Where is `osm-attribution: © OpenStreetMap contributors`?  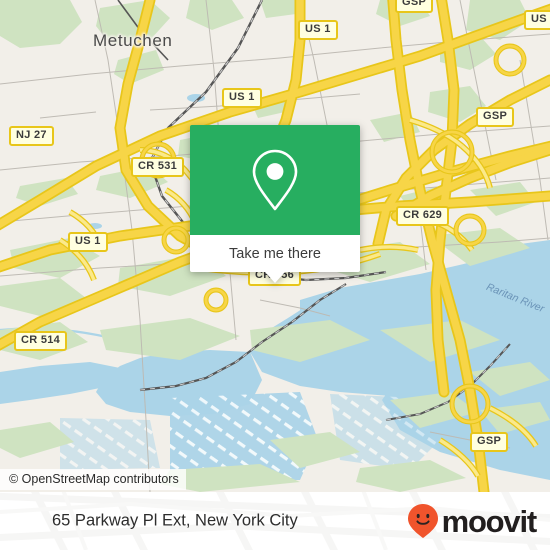 osm-attribution: © OpenStreetMap contributors is located at coordinates (93, 479).